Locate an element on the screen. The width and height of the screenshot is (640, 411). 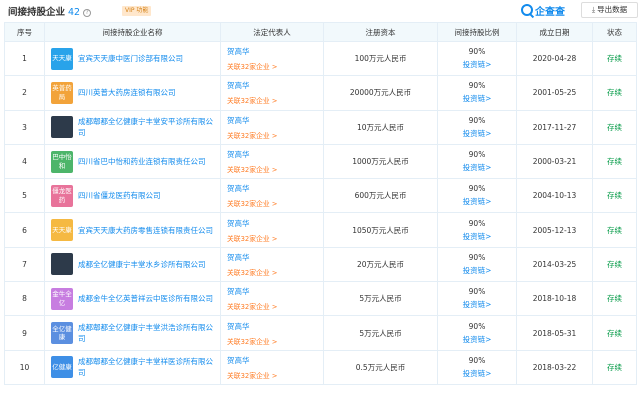
company-name-link: 四川英普大药房连锁有限公司 is located at coordinates (127, 92).